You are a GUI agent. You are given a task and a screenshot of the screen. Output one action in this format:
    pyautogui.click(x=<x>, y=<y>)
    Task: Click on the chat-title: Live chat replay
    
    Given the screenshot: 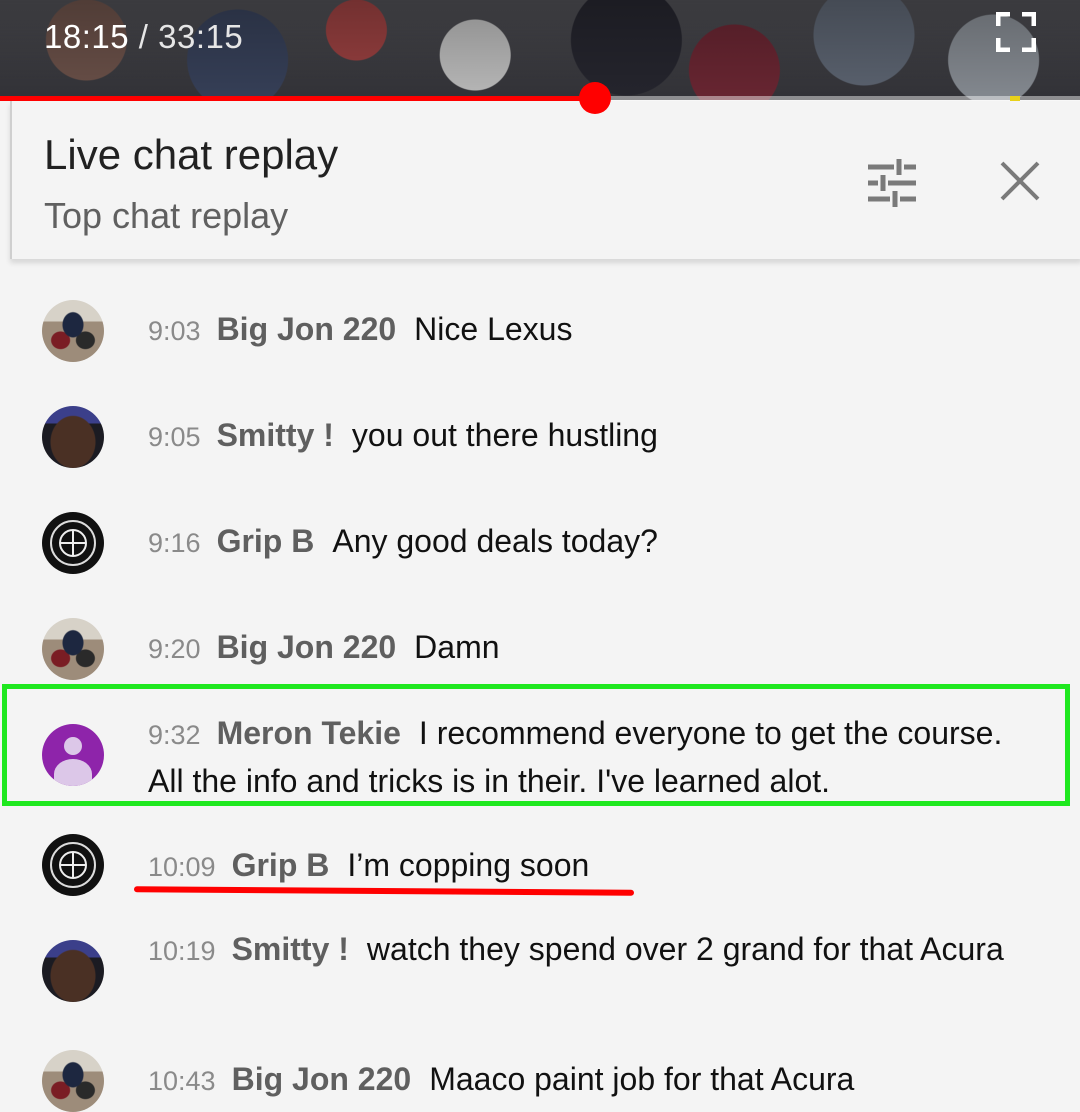 What is the action you would take?
    pyautogui.click(x=191, y=155)
    